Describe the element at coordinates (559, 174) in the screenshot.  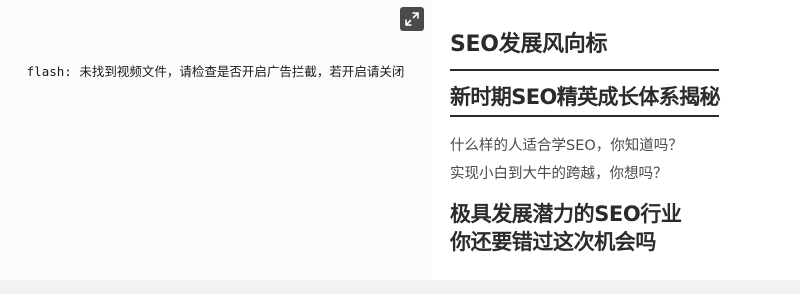
I see `question-text: 实现小白到大牛的跨越，你想吗？` at that location.